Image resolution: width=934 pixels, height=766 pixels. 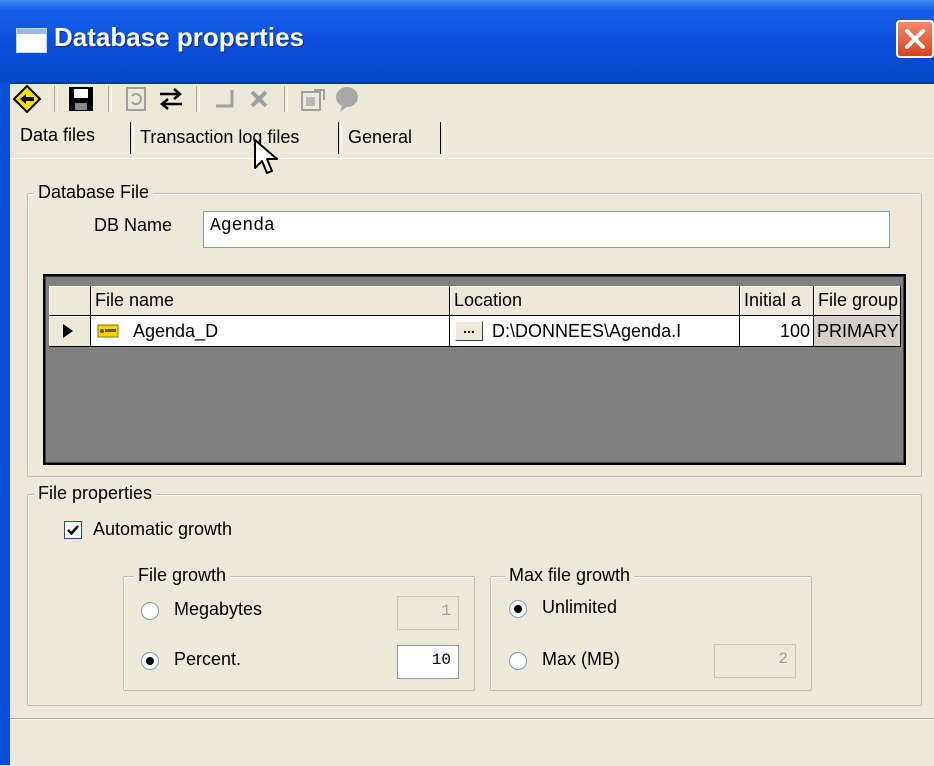 I want to click on database-file-group-title: Database File, so click(x=94, y=192).